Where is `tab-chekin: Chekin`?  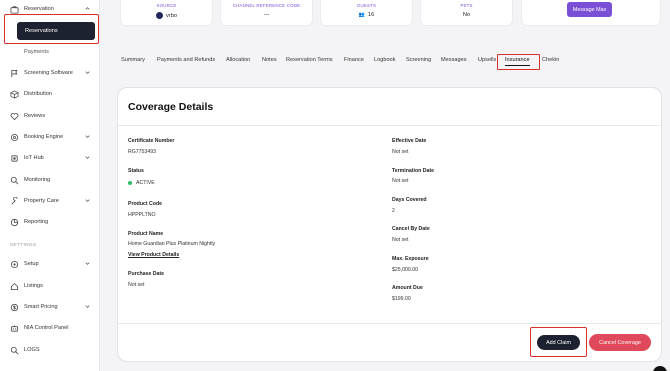 tab-chekin: Chekin is located at coordinates (550, 60).